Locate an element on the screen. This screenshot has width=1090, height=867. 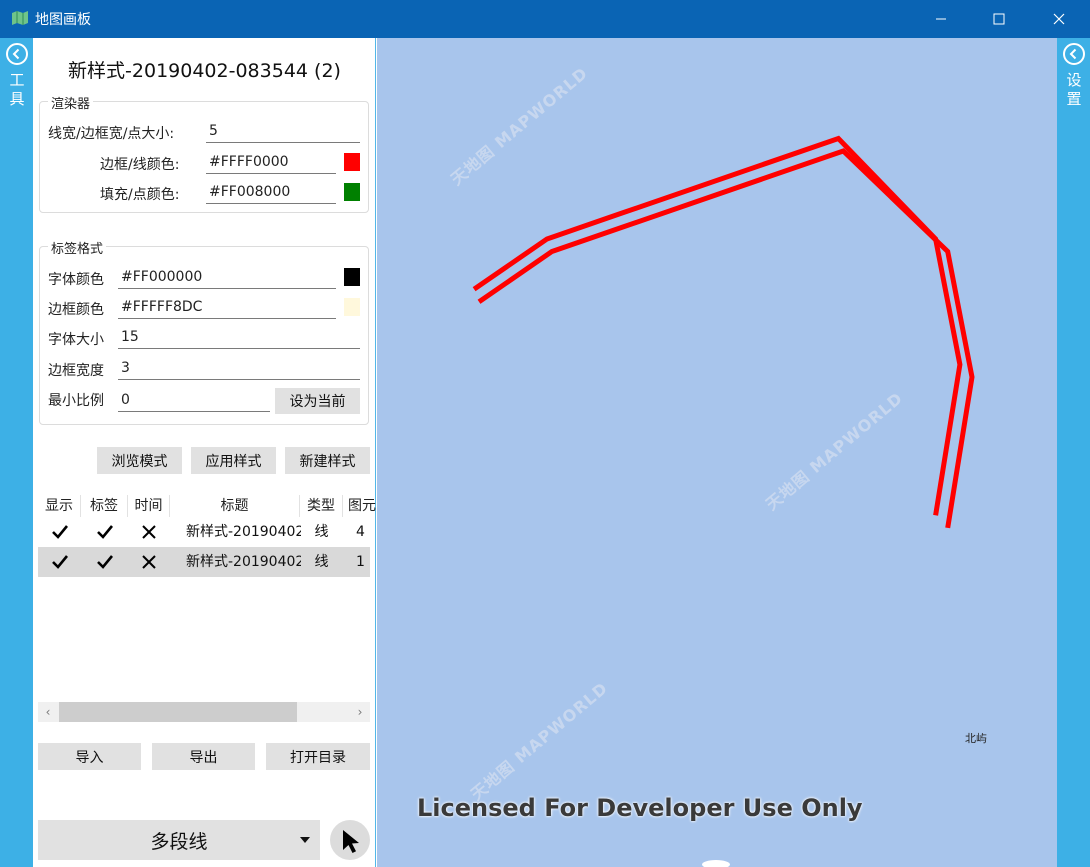
font-color-label: 字体颜色 is located at coordinates (76, 280).